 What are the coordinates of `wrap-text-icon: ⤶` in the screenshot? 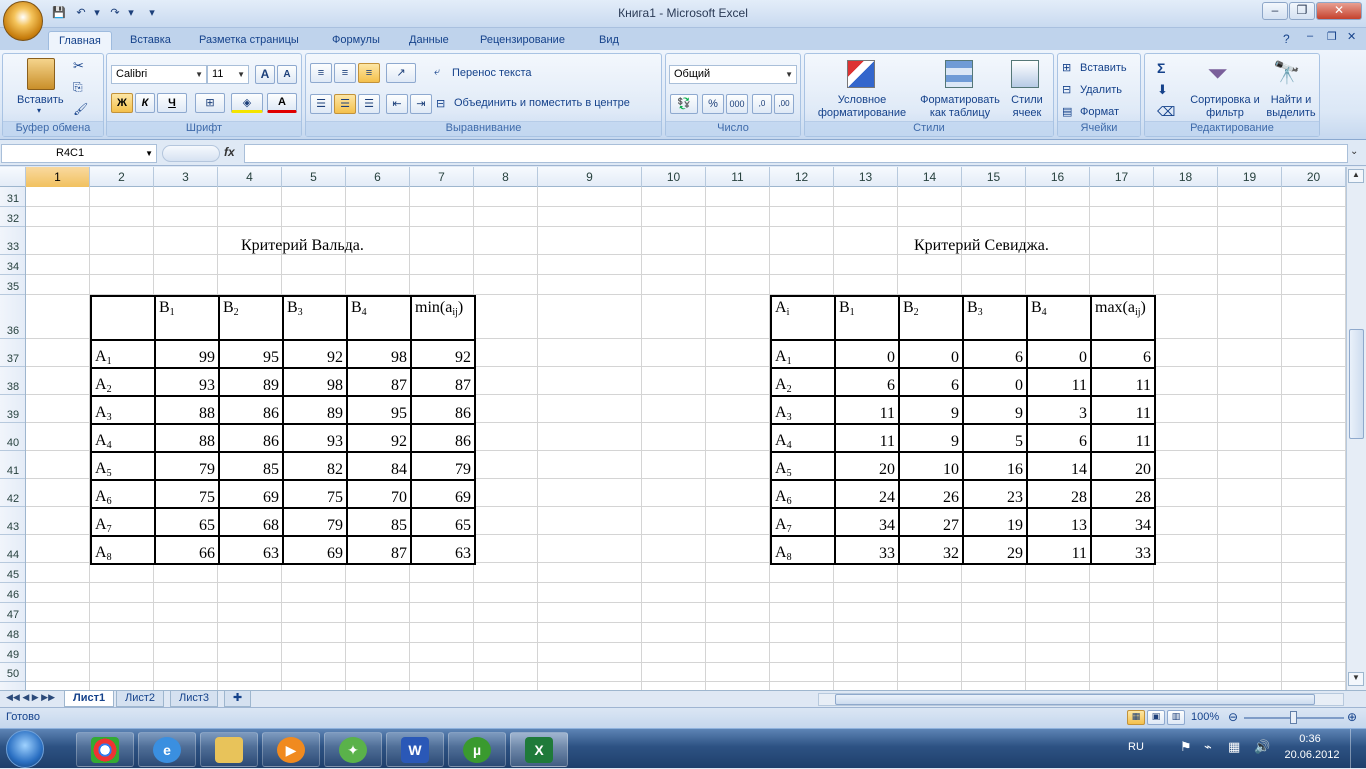 It's located at (437, 72).